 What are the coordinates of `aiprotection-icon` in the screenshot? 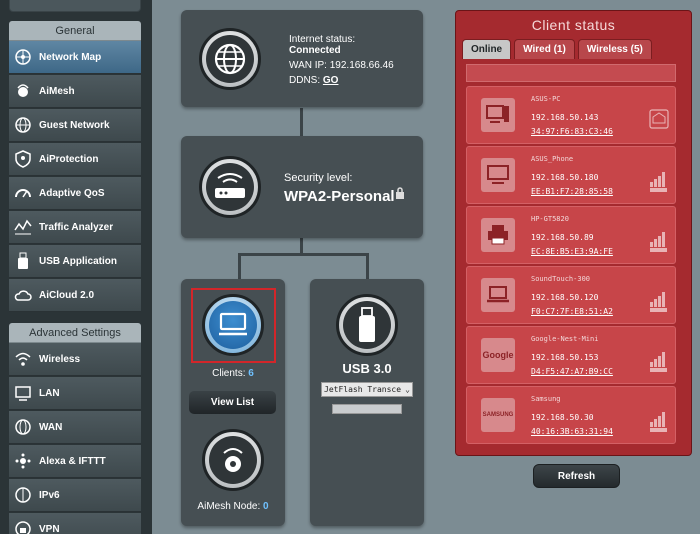 It's located at (23, 159).